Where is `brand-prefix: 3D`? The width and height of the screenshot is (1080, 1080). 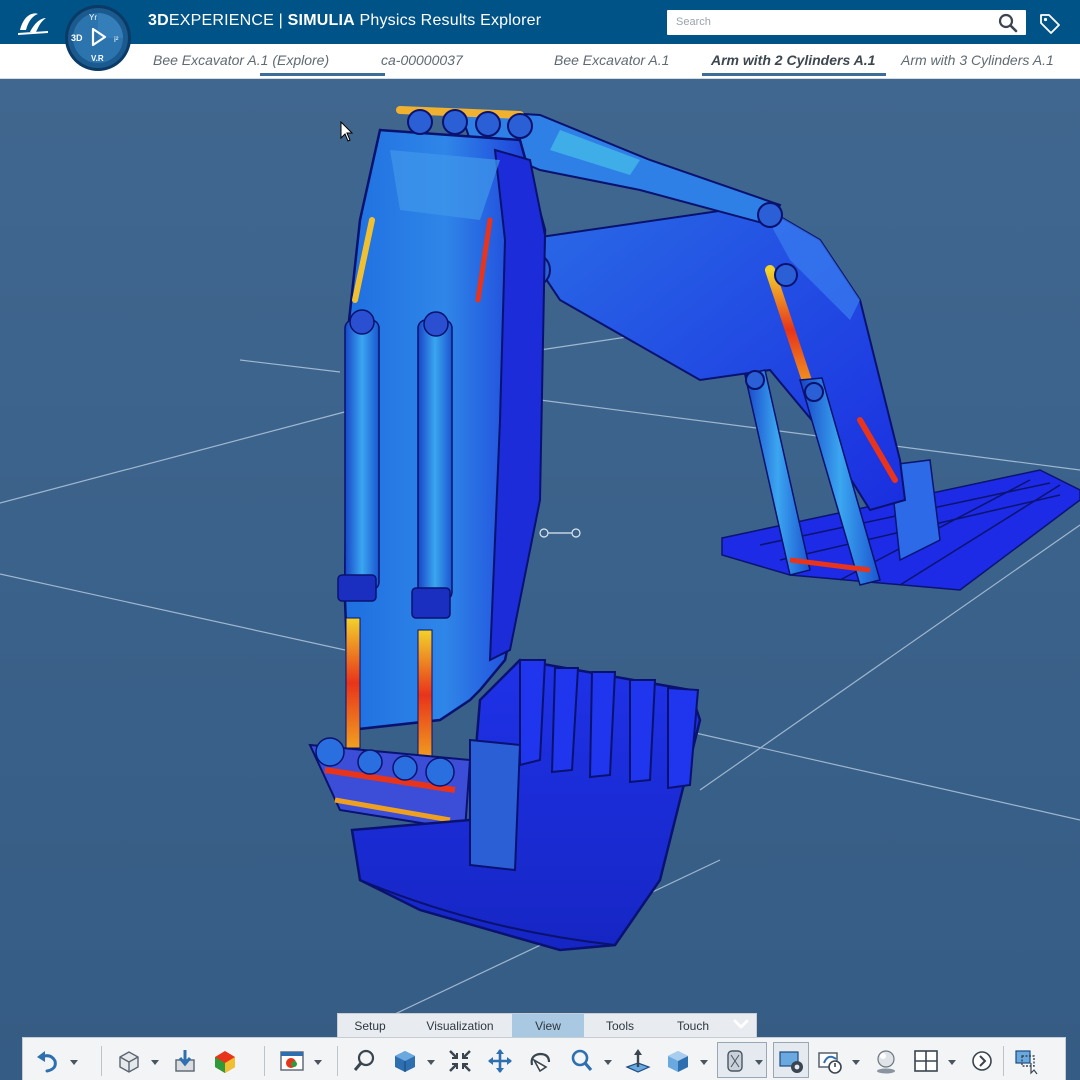
brand-prefix: 3D is located at coordinates (158, 20).